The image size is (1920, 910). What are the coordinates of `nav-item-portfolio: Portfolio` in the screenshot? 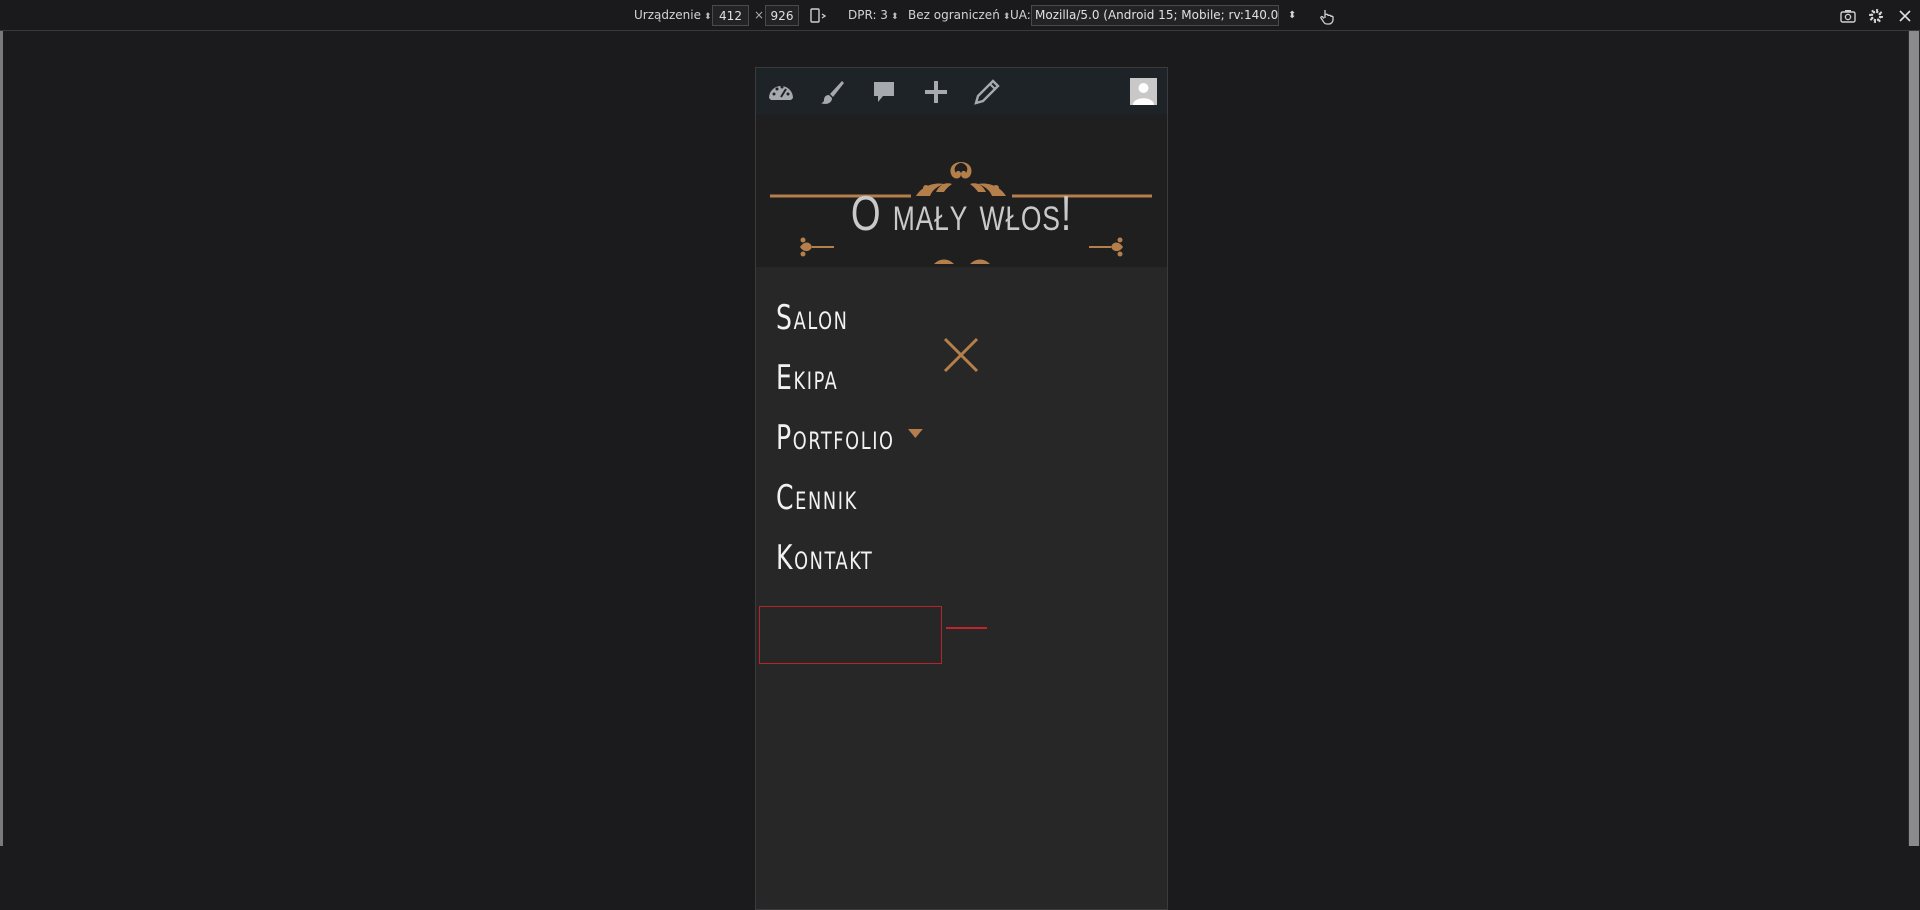 It's located at (849, 438).